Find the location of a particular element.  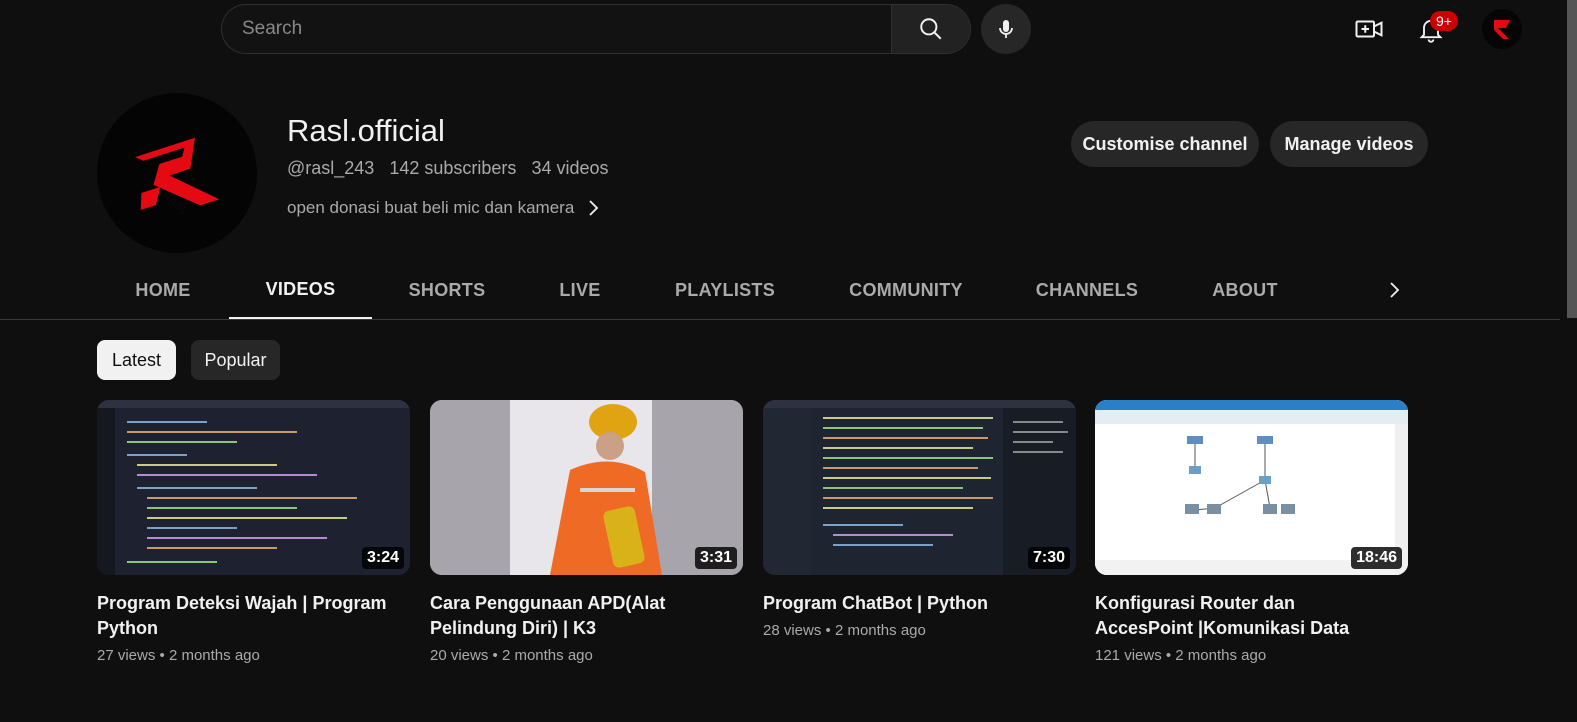

search-input is located at coordinates (556, 29).